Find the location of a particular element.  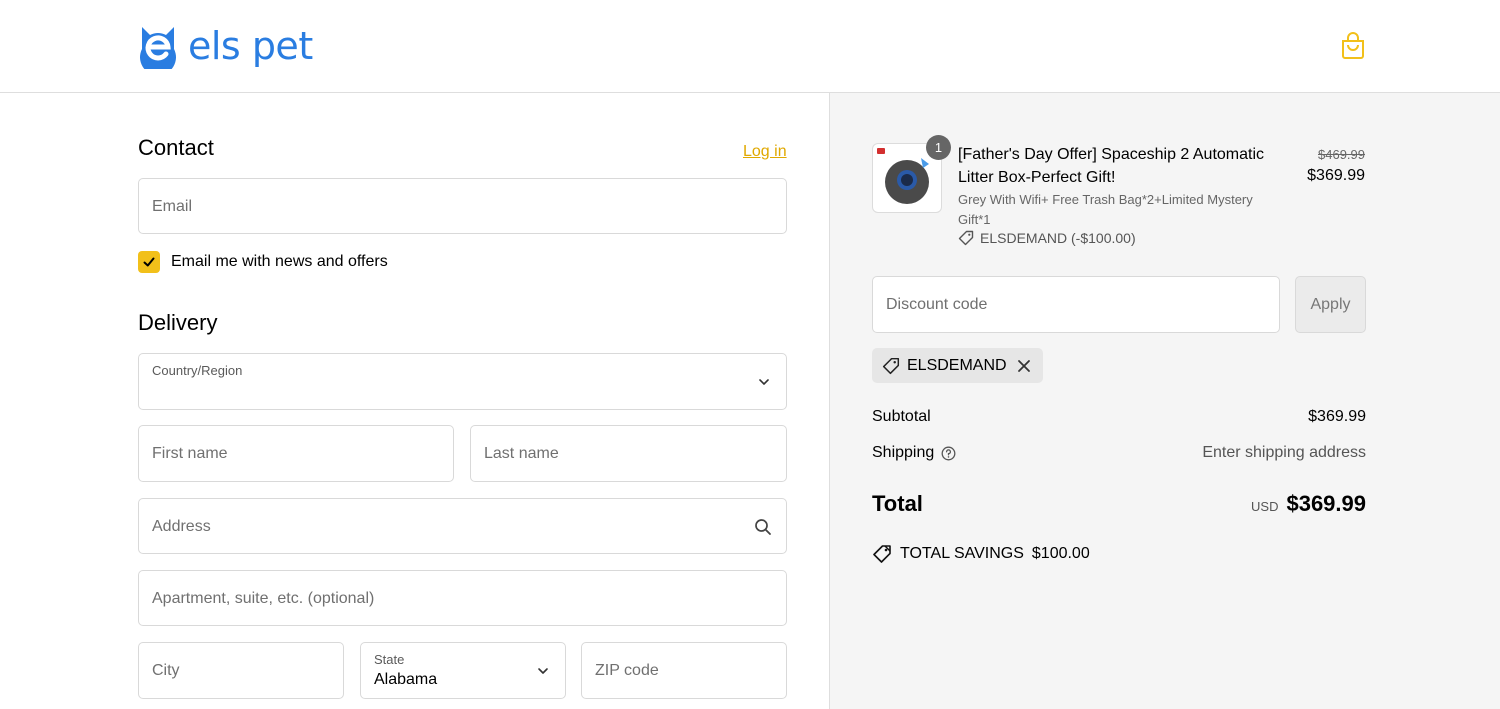

newsletter-checkbox-row: Email me with news and offers is located at coordinates (263, 262).